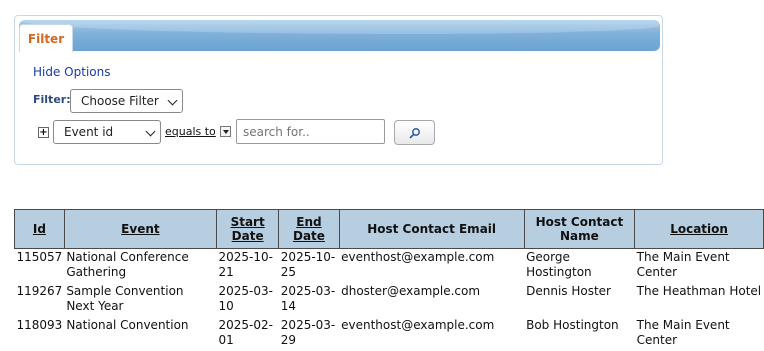 This screenshot has width=764, height=351. What do you see at coordinates (127, 264) in the screenshot?
I see `cell-event: National Conference Gathering` at bounding box center [127, 264].